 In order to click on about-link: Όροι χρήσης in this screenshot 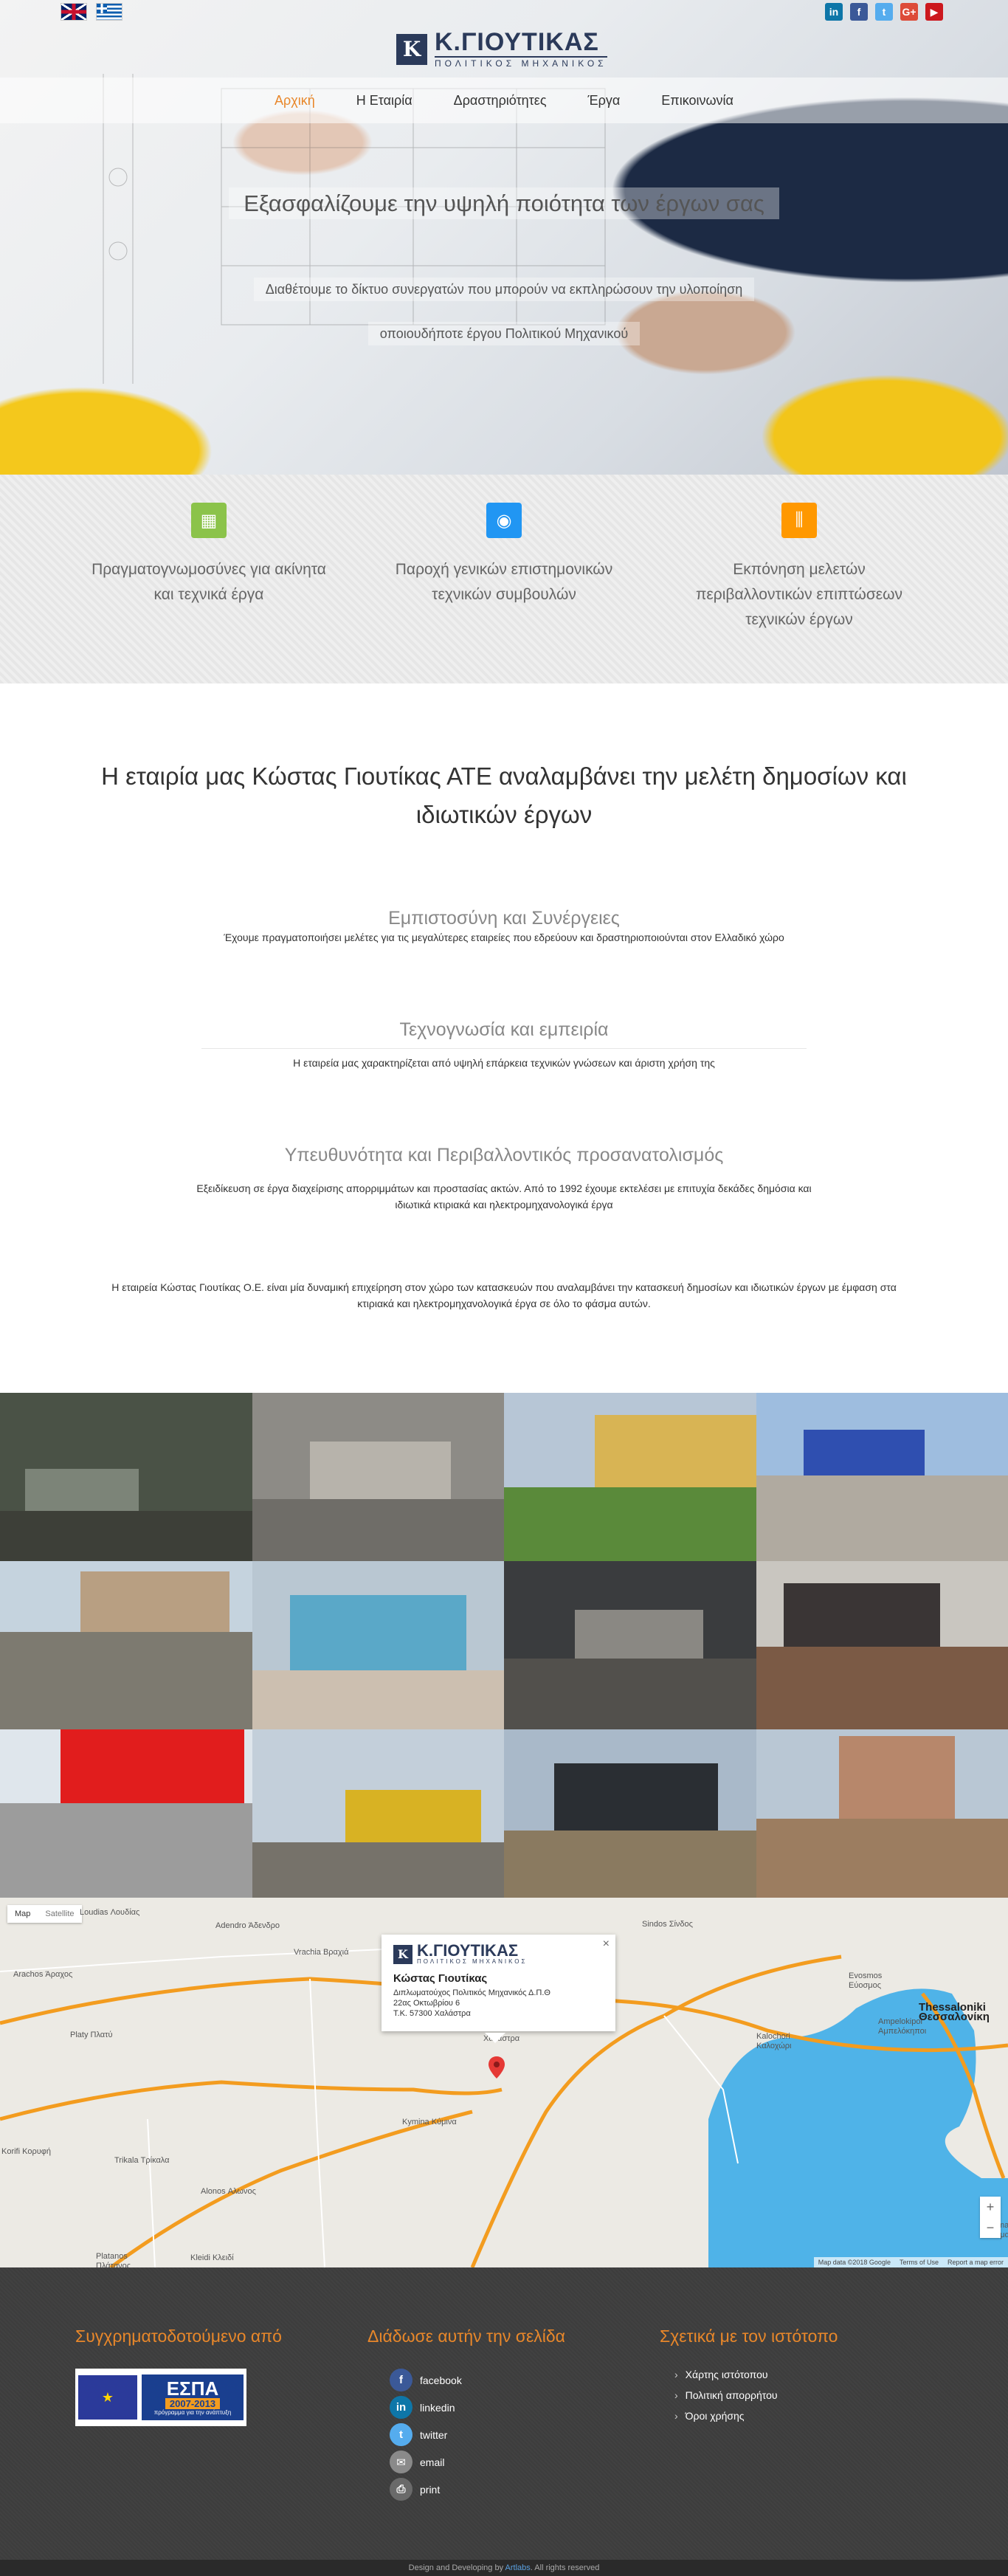, I will do `click(813, 2416)`.